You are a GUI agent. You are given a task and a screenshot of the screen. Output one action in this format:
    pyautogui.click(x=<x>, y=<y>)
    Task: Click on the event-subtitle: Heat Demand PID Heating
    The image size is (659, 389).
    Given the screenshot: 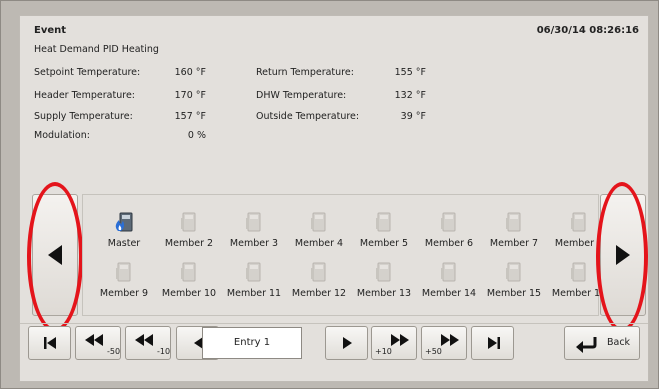 What is the action you would take?
    pyautogui.click(x=96, y=49)
    